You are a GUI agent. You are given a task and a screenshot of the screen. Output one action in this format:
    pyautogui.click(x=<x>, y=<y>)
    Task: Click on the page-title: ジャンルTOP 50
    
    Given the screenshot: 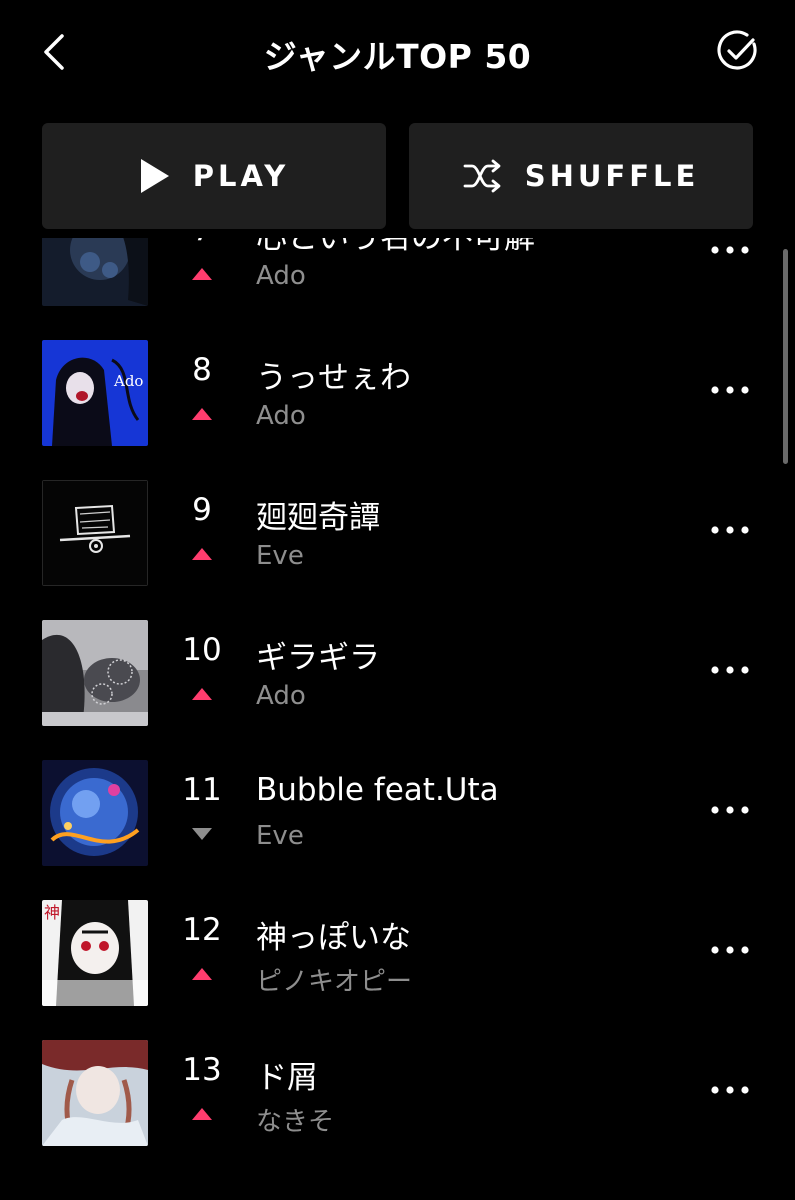 What is the action you would take?
    pyautogui.click(x=397, y=56)
    